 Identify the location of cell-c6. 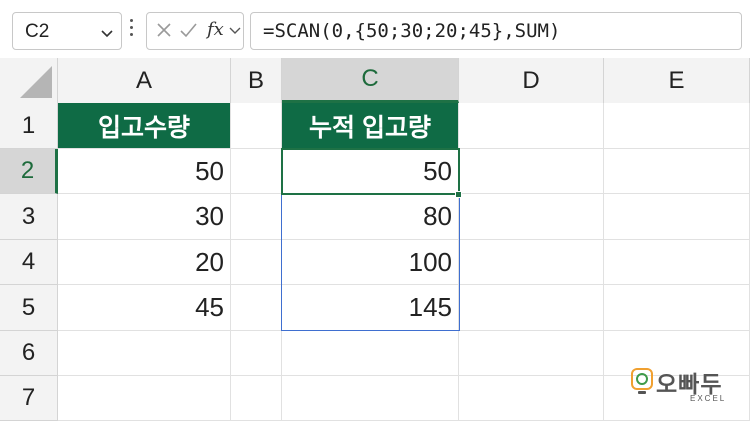
(370, 353).